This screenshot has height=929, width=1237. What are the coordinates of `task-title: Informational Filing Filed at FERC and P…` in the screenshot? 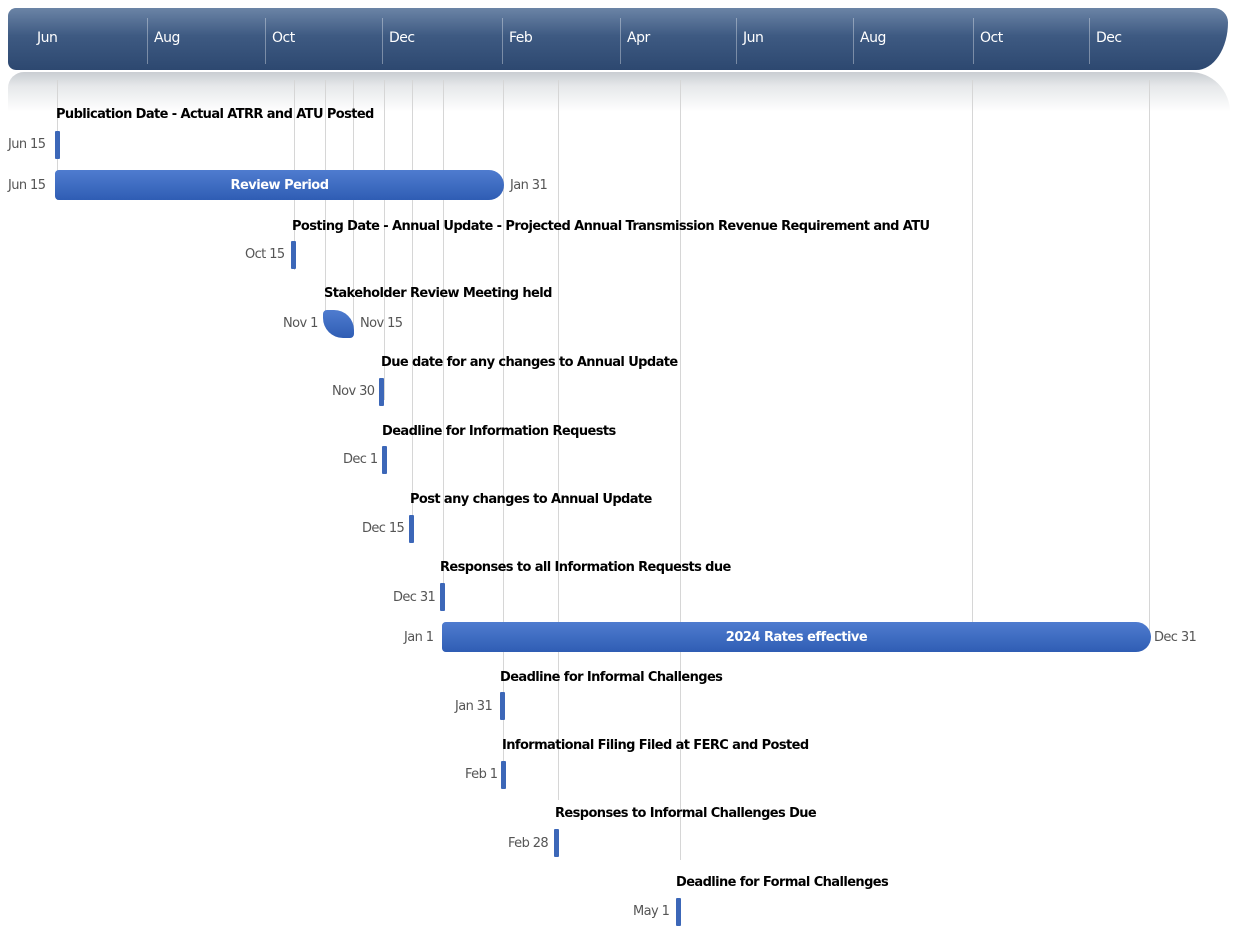 It's located at (655, 745).